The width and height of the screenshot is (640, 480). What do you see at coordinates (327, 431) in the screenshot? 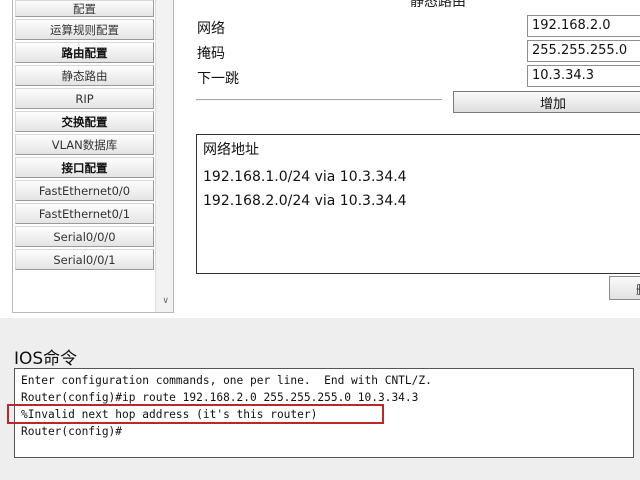
I see `console-prompt-line: Router(config)#` at bounding box center [327, 431].